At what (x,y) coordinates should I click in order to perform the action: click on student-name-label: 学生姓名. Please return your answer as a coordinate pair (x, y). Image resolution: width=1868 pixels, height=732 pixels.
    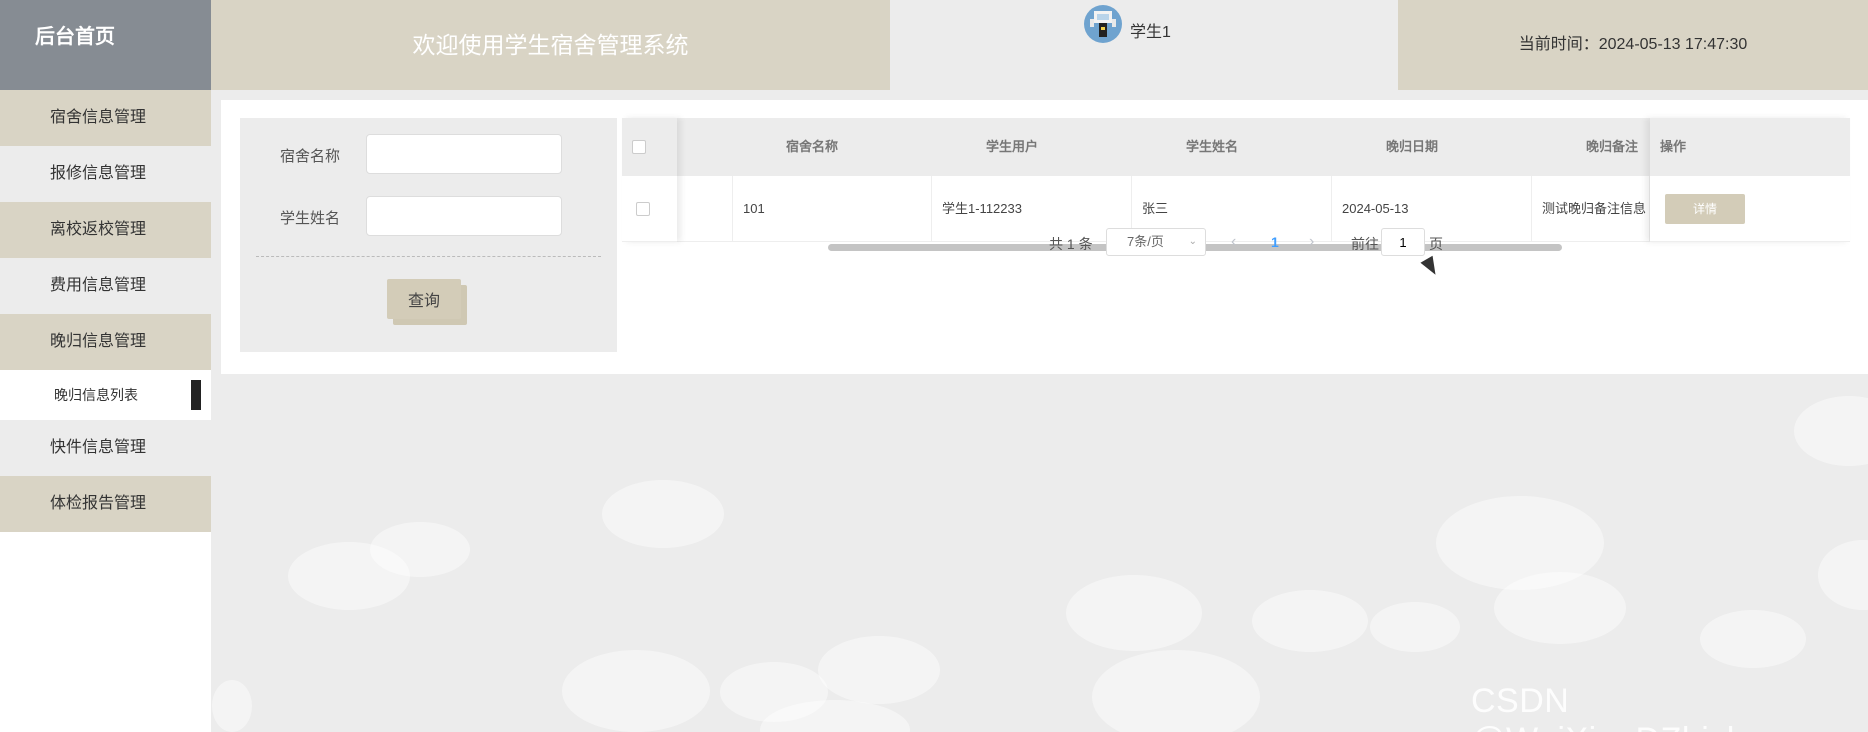
    Looking at the image, I should click on (310, 218).